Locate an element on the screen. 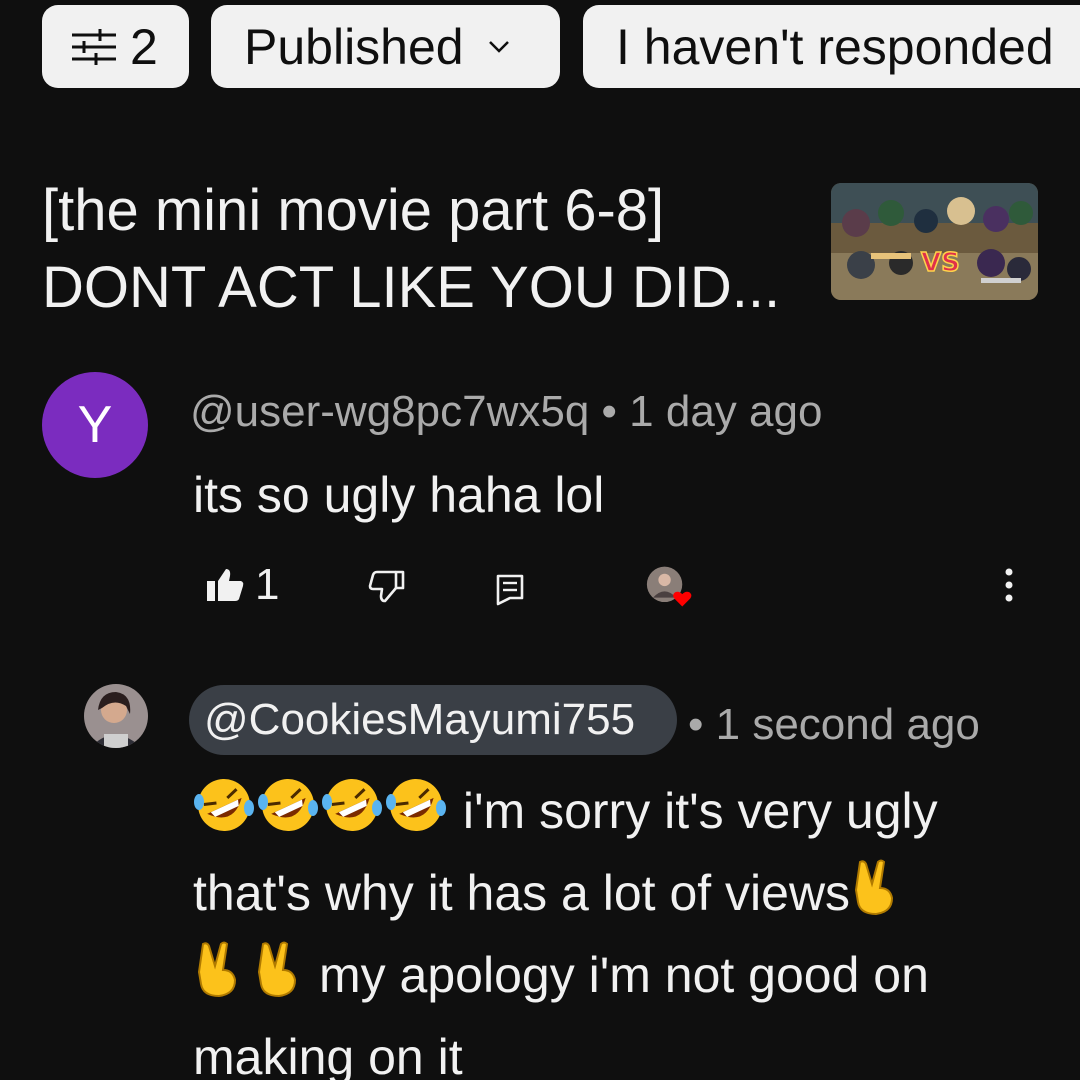  like-count: 1 is located at coordinates (267, 584).